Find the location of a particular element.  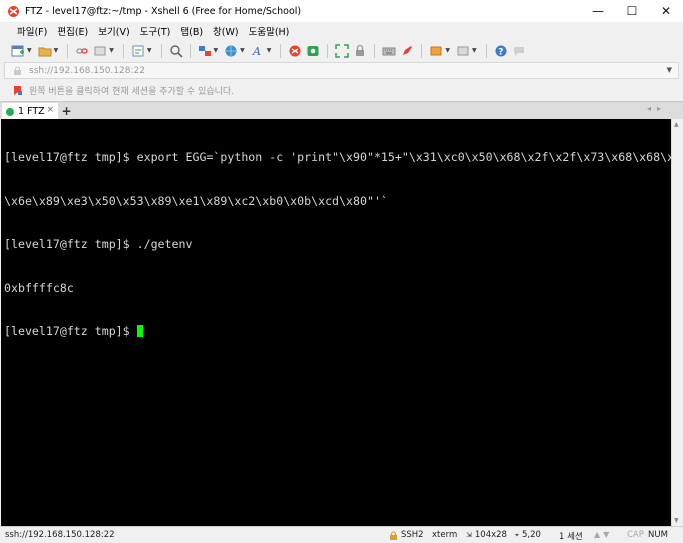

chat-icon is located at coordinates (519, 51).